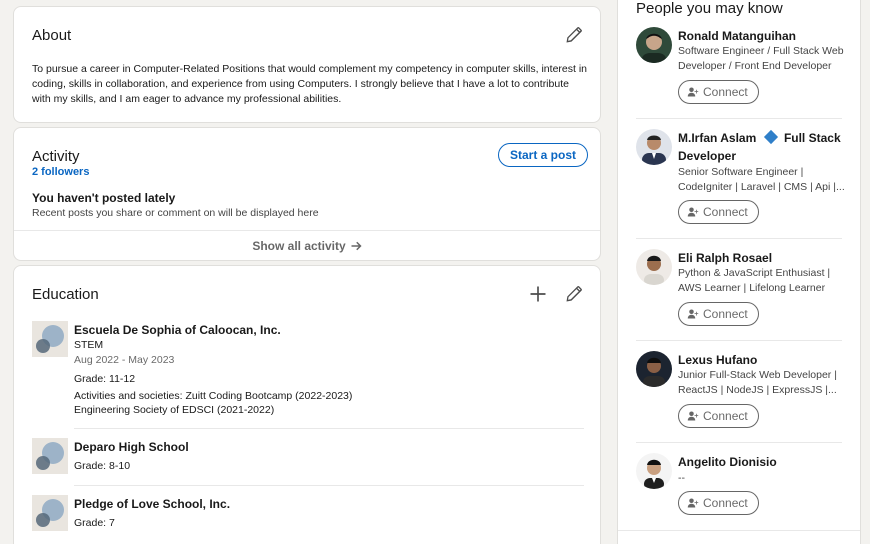 The image size is (870, 544). I want to click on person-name: M.Irfan Aslam Full Stack, so click(759, 137).